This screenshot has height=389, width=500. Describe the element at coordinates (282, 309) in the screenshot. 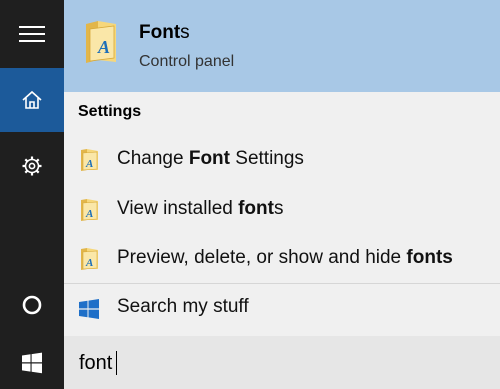

I see `search-my-stuff-button: Search my stuff` at that location.